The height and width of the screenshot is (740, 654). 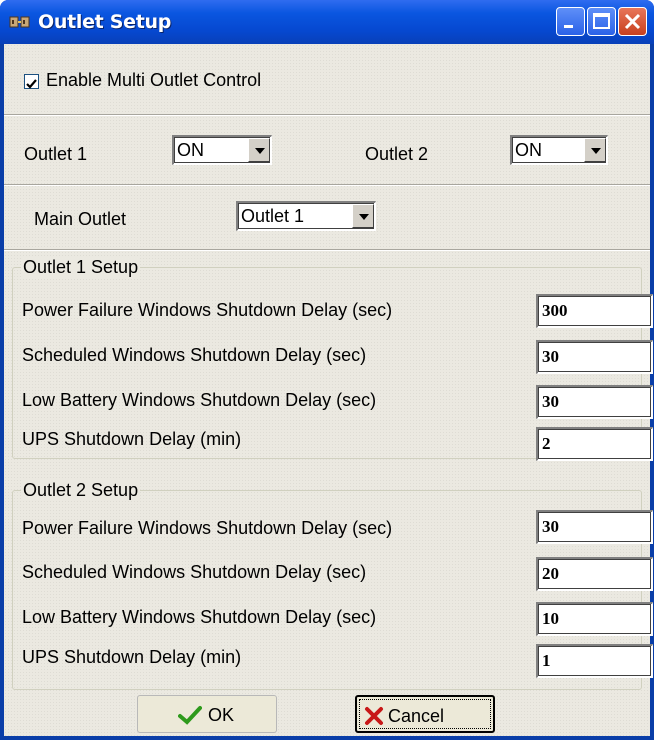 I want to click on outlet1-scheduled-input: 30, so click(x=594, y=357).